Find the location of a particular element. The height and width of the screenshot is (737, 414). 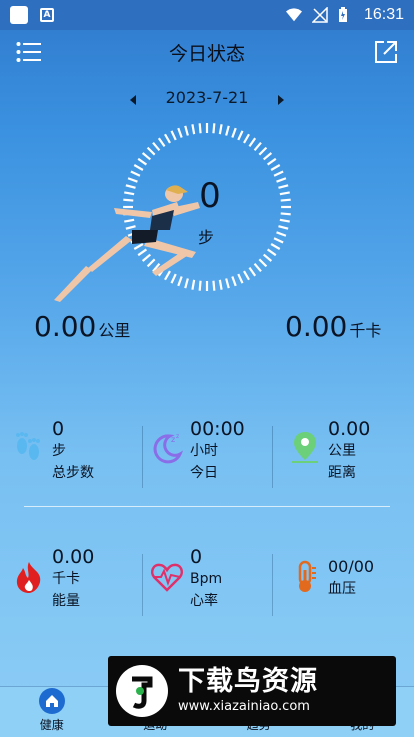

sleep-unit: 小时 is located at coordinates (204, 451).